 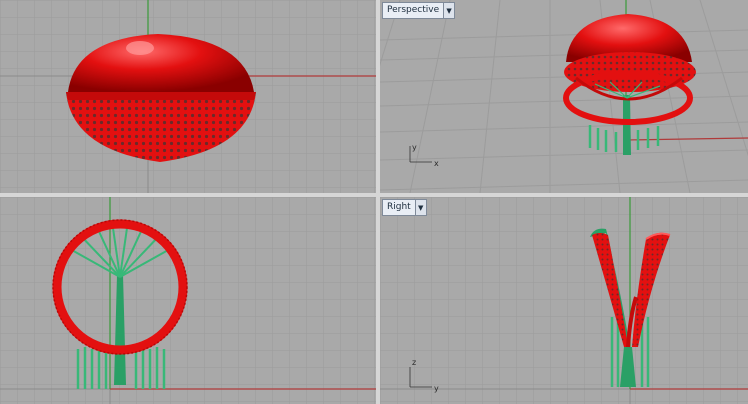 I want to click on viewport-tab-perspective: Perspective ▼, so click(x=419, y=10).